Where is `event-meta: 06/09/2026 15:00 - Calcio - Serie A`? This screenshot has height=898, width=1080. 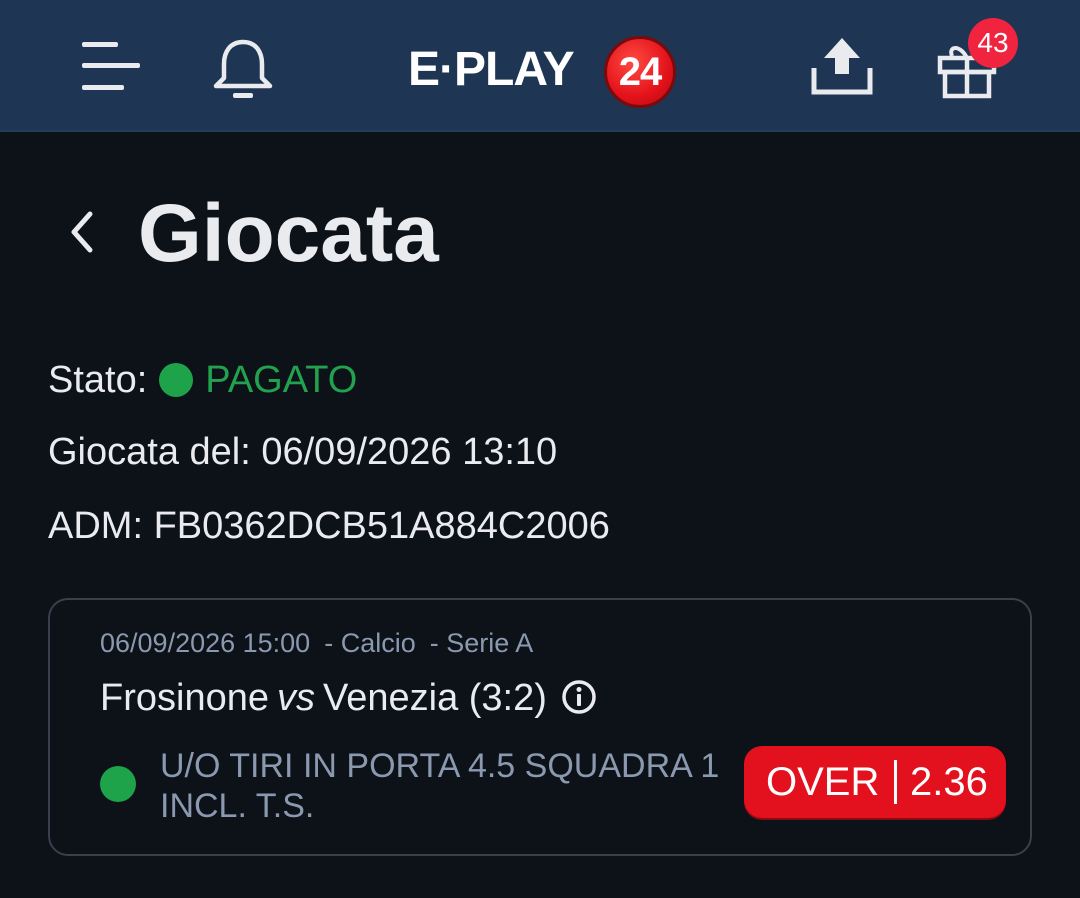
event-meta: 06/09/2026 15:00 - Calcio - Serie A is located at coordinates (323, 643).